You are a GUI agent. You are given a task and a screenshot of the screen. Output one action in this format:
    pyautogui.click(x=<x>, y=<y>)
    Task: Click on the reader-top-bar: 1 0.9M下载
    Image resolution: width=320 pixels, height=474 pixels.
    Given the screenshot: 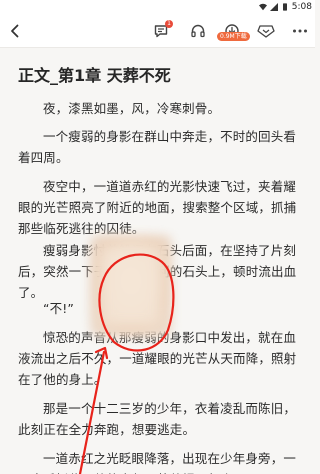 What is the action you would take?
    pyautogui.click(x=157, y=31)
    